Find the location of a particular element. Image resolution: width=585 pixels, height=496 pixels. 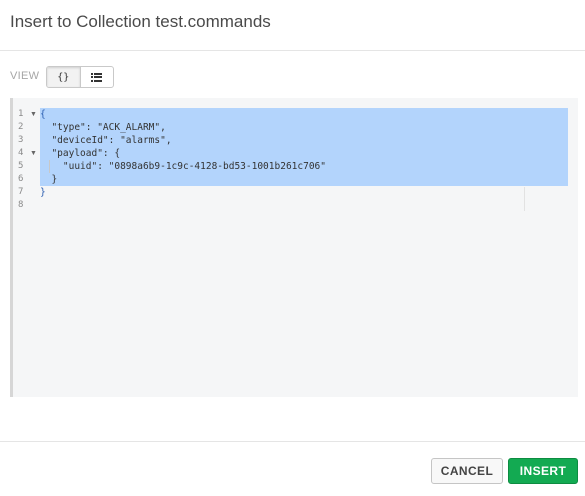

json-view-button: {} is located at coordinates (64, 77).